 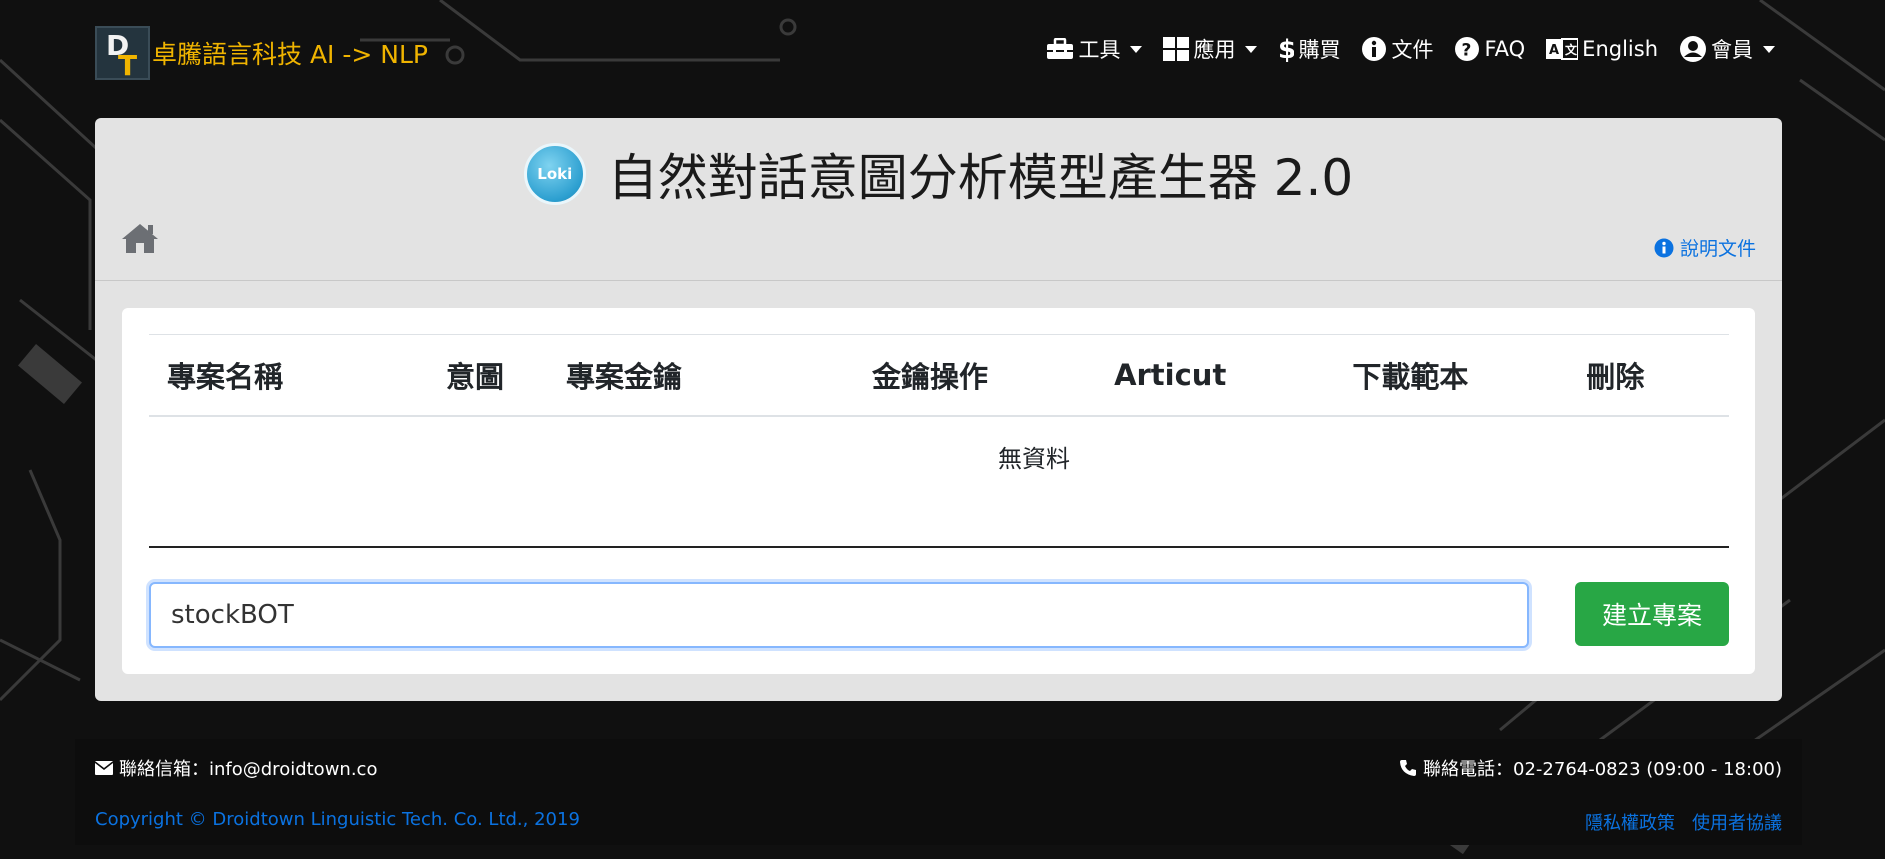 I want to click on home-button, so click(x=140, y=240).